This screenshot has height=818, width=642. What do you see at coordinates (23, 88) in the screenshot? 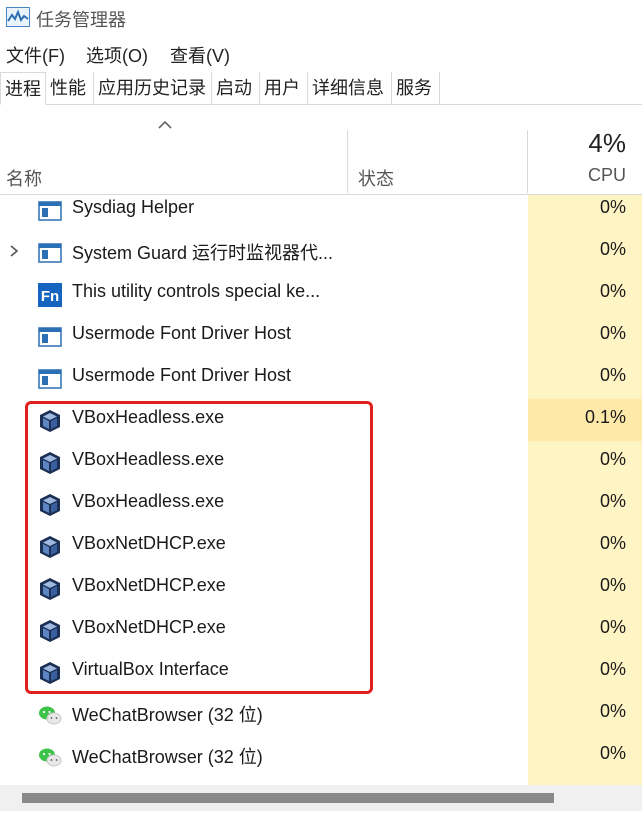
I see `tab-processes: 进程` at bounding box center [23, 88].